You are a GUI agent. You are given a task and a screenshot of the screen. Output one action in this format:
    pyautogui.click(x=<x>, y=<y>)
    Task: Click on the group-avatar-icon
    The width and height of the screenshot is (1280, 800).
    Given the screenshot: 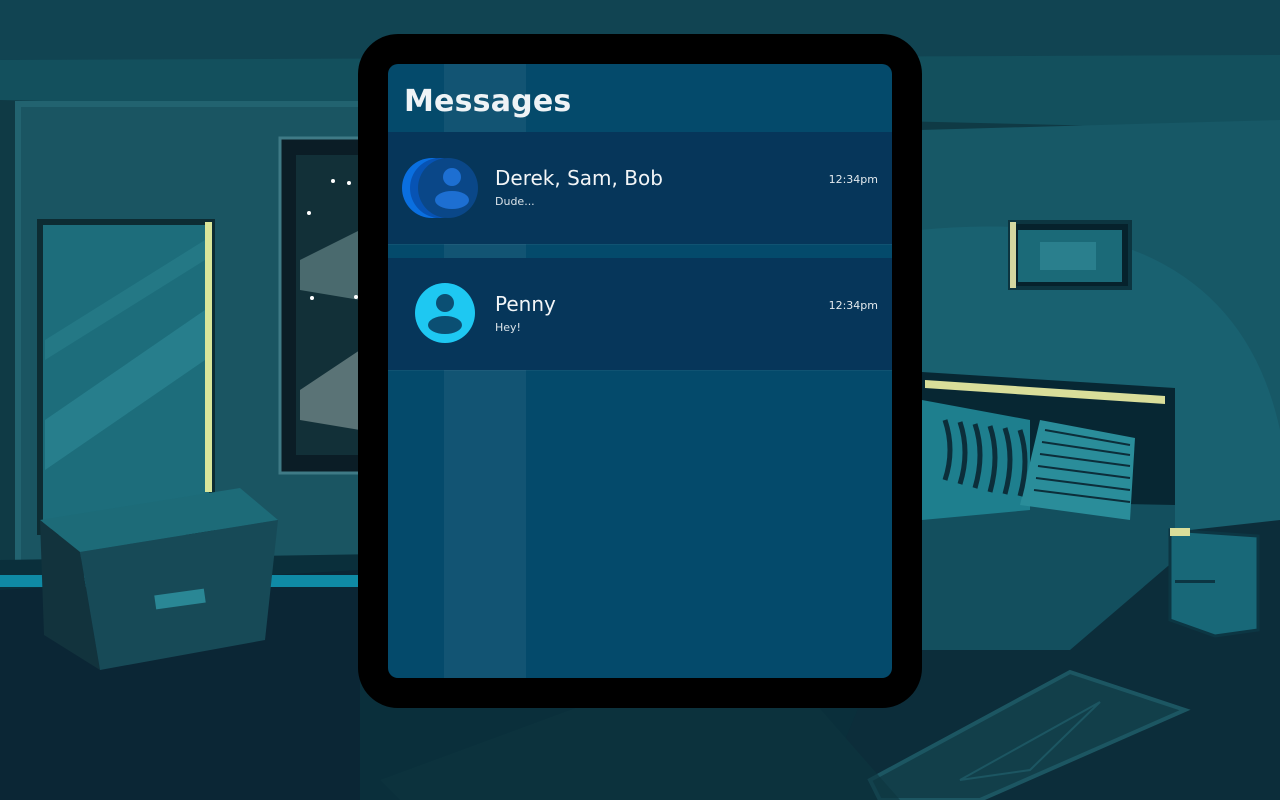 What is the action you would take?
    pyautogui.click(x=440, y=188)
    